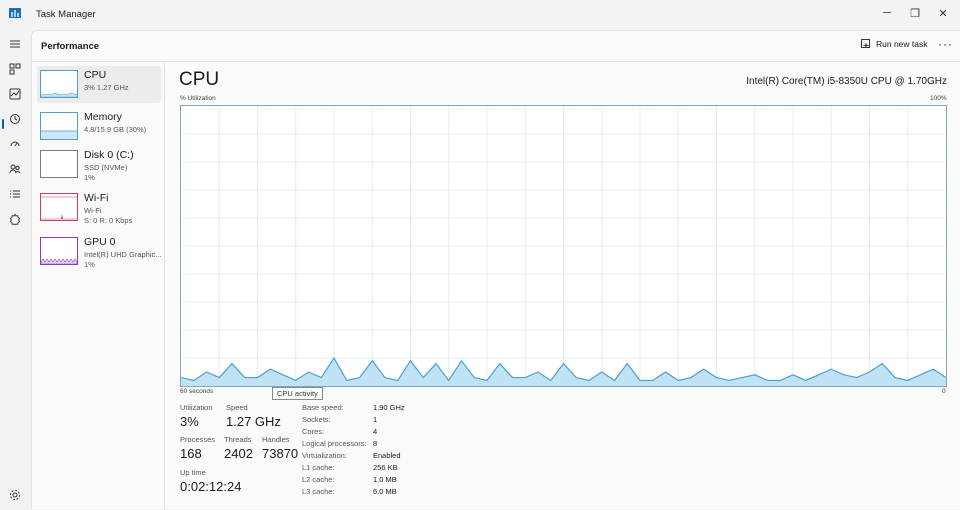 The height and width of the screenshot is (510, 960). What do you see at coordinates (198, 98) in the screenshot?
I see `y-axis-label: % Utilization` at bounding box center [198, 98].